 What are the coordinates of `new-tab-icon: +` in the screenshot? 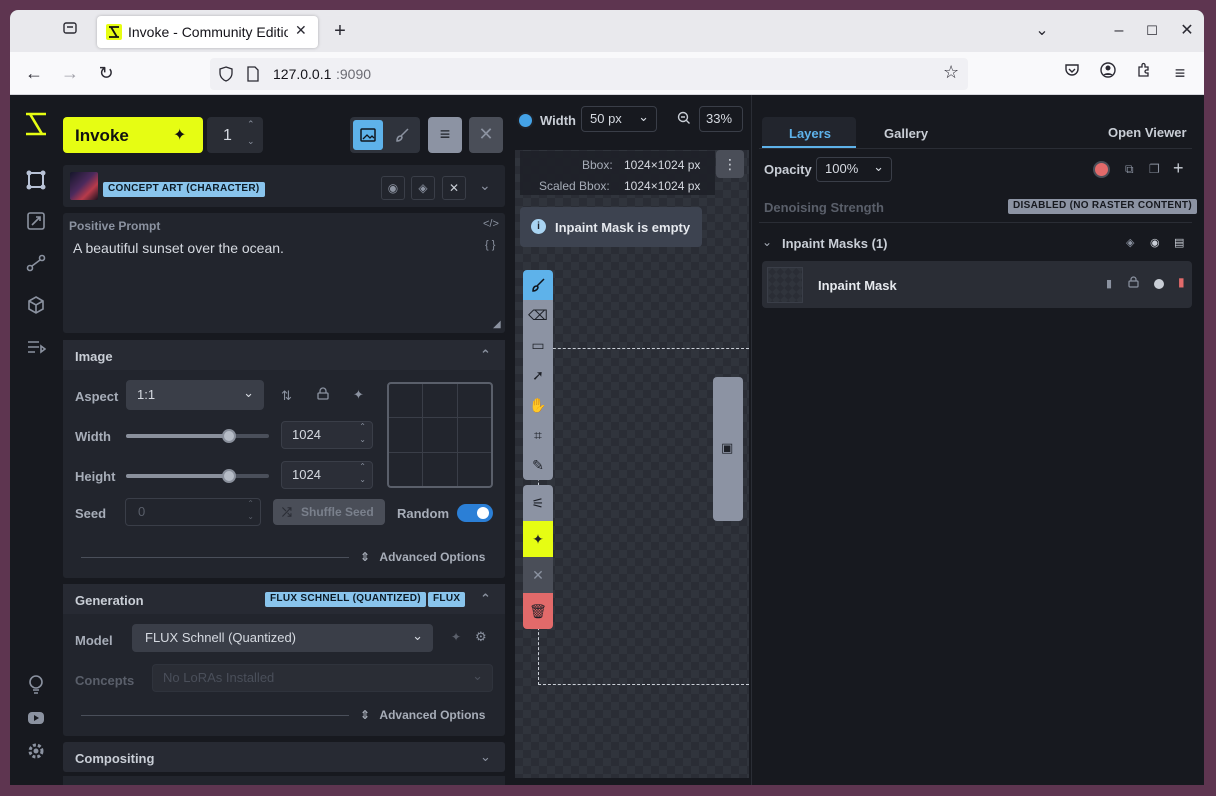 It's located at (340, 31).